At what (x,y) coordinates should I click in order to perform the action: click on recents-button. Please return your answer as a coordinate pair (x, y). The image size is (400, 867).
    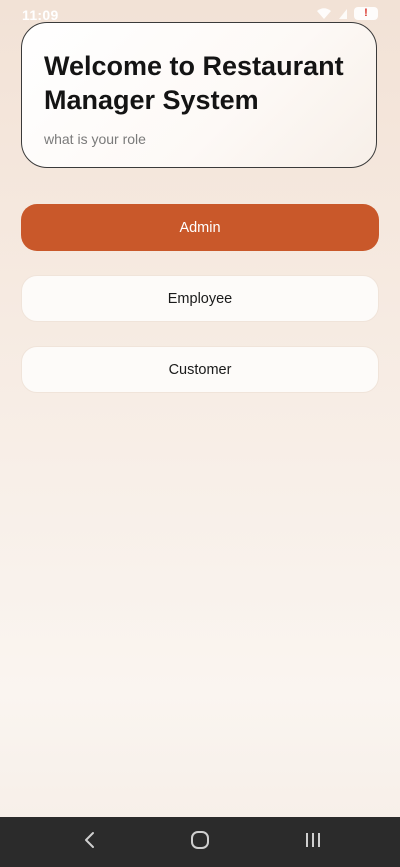
    Looking at the image, I should click on (313, 842).